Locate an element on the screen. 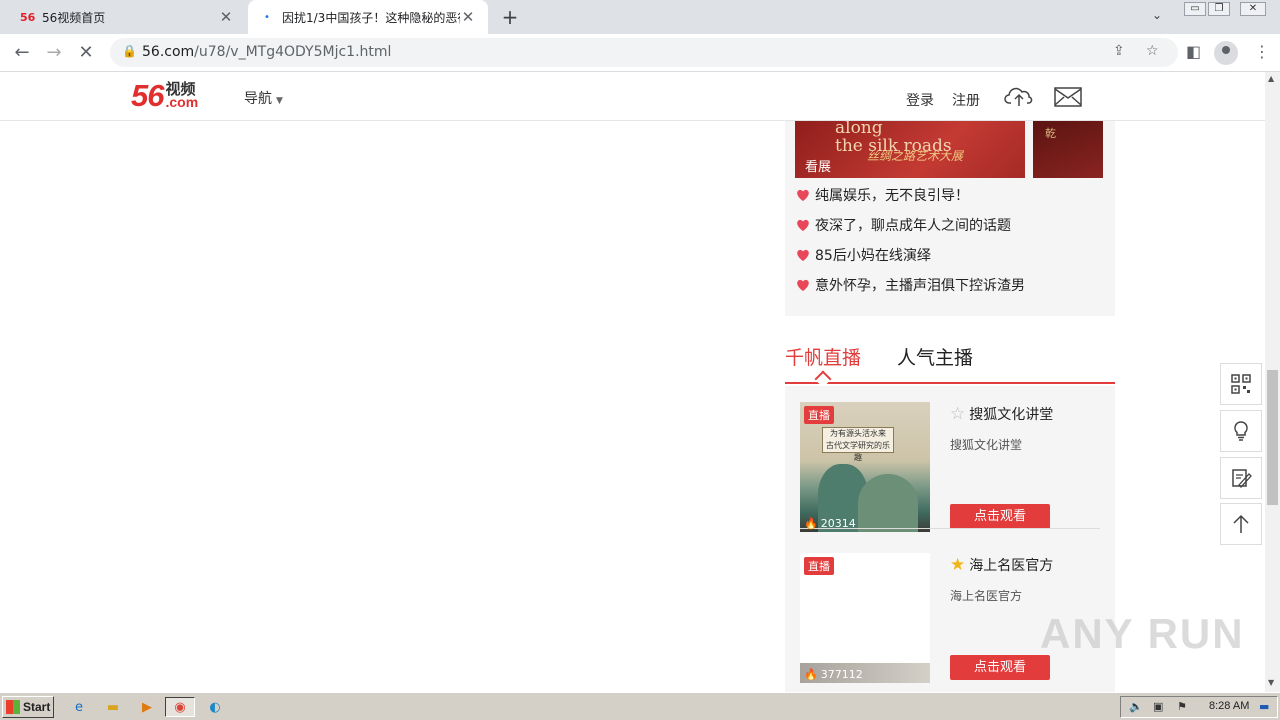 Image resolution: width=1280 pixels, height=720 pixels. back-to-top-button is located at coordinates (1241, 524).